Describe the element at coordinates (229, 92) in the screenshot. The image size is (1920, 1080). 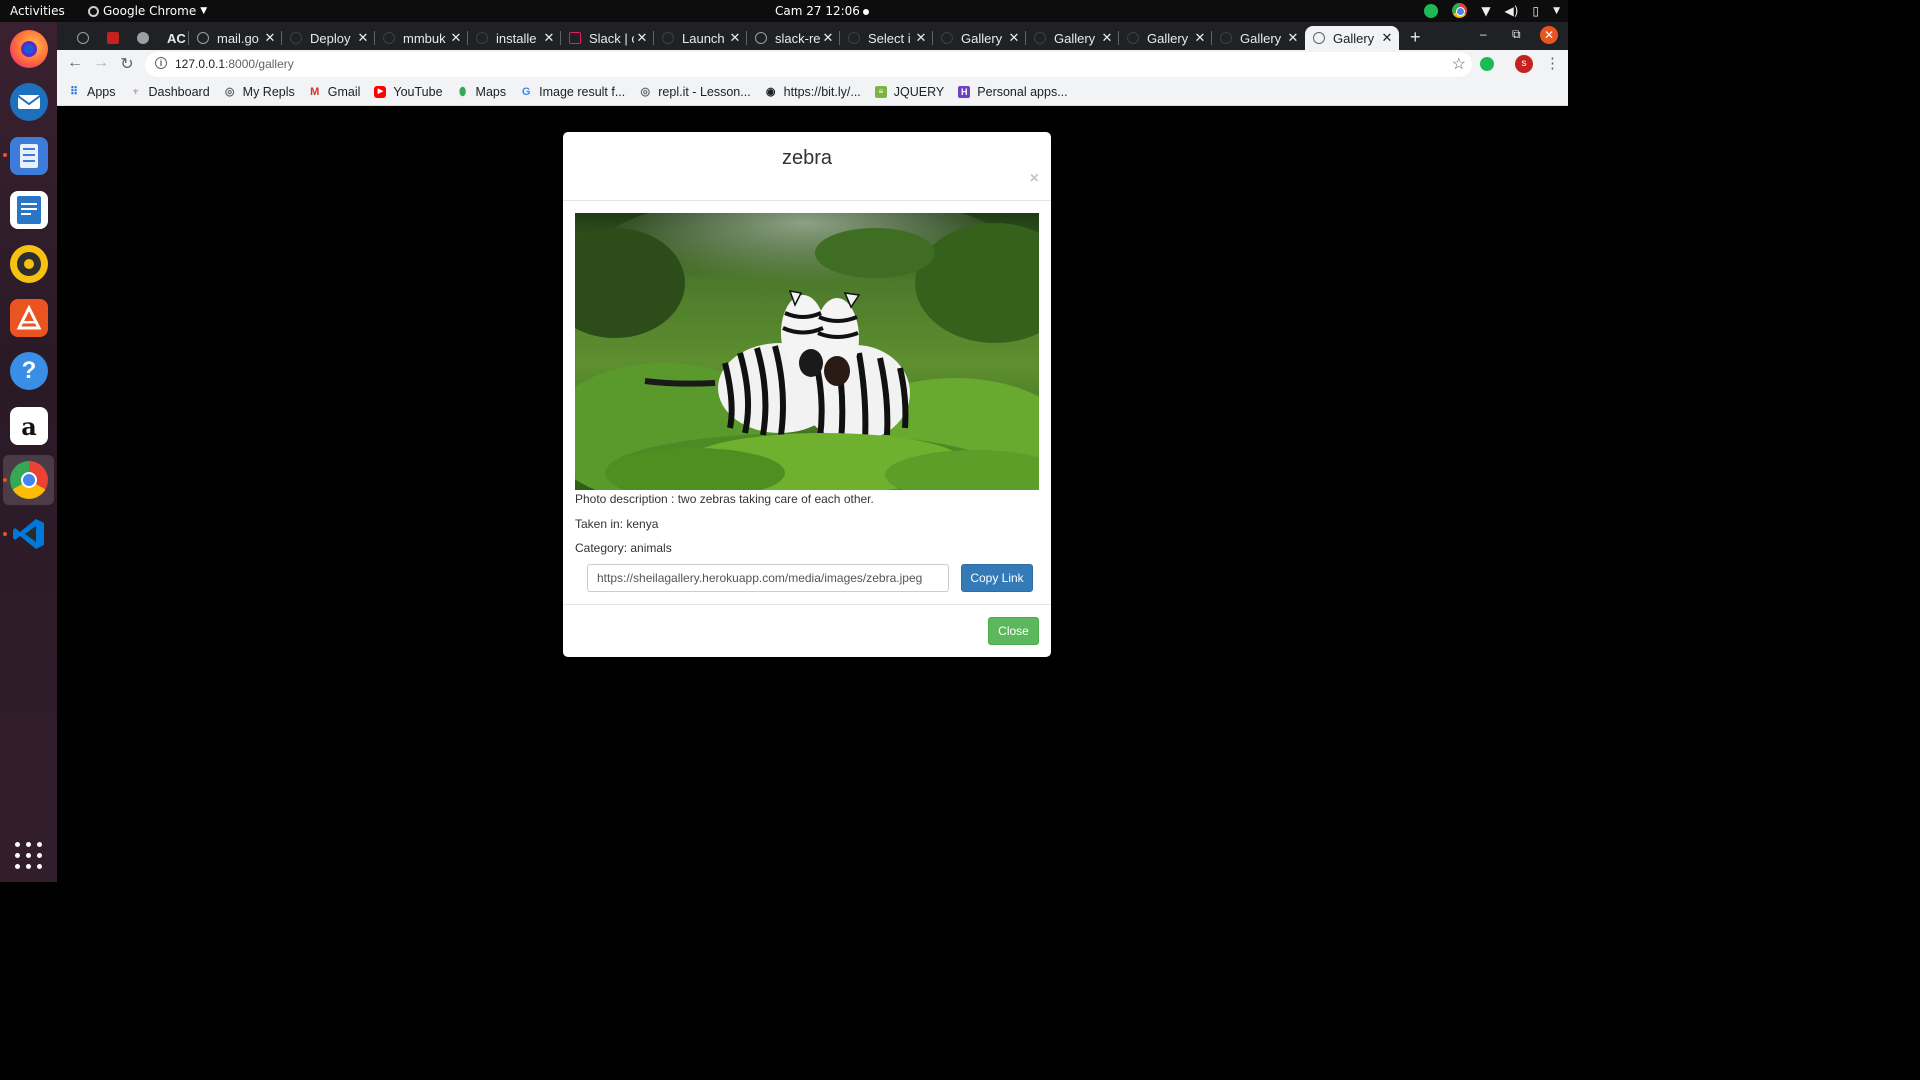
I see `repl-icon: ◎` at that location.